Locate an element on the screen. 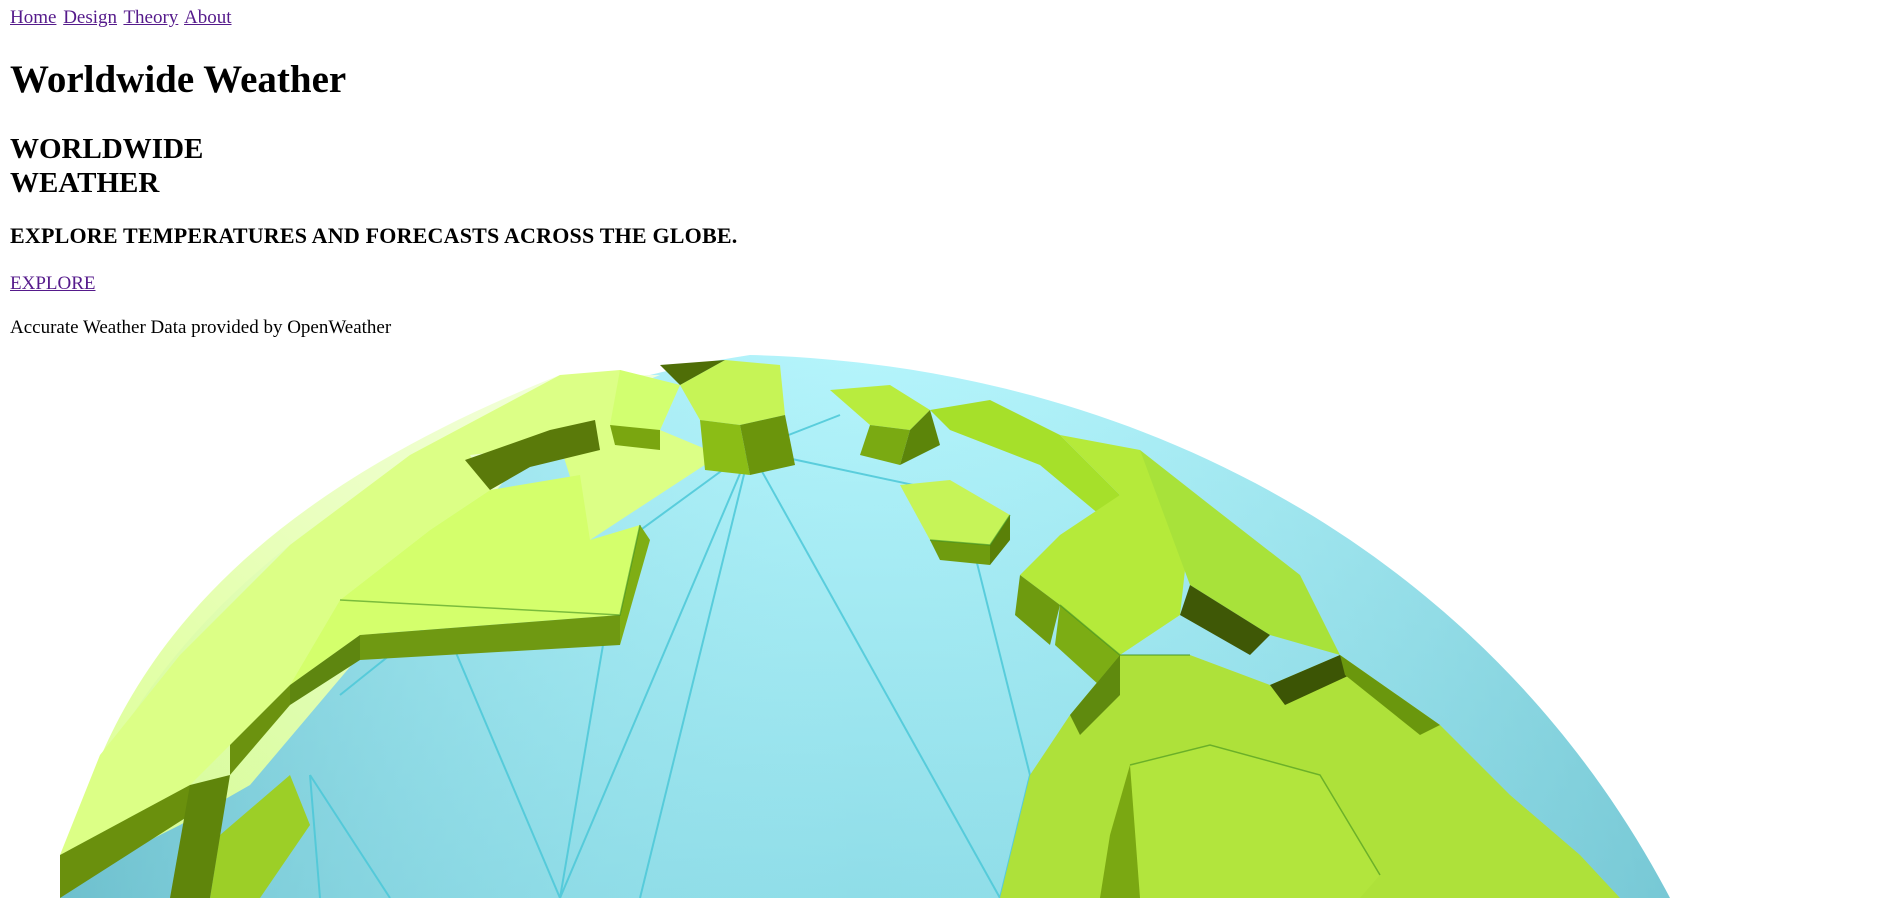  nav-link-home: Home is located at coordinates (33, 17).